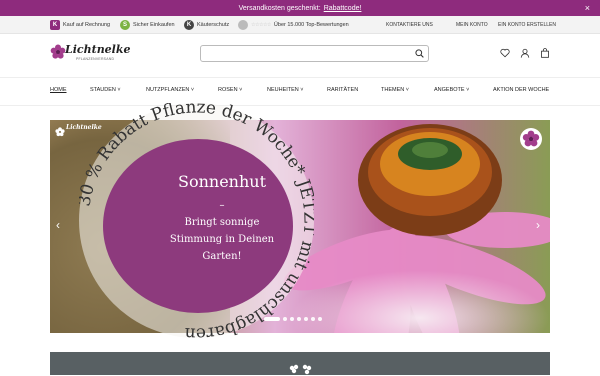 Image resolution: width=600 pixels, height=376 pixels. I want to click on trust-item-rating: ☆☆☆☆☆ Über 15.000 Top-Bewertungen, so click(293, 25).